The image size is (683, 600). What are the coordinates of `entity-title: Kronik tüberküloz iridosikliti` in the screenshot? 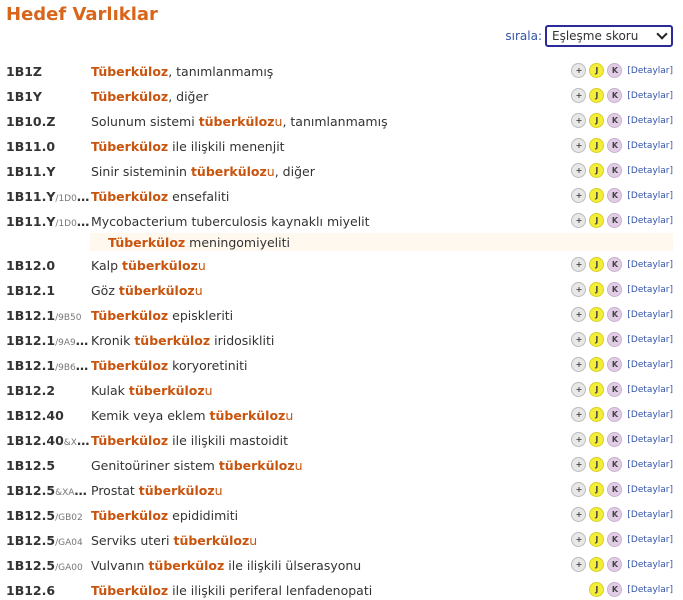 It's located at (182, 340).